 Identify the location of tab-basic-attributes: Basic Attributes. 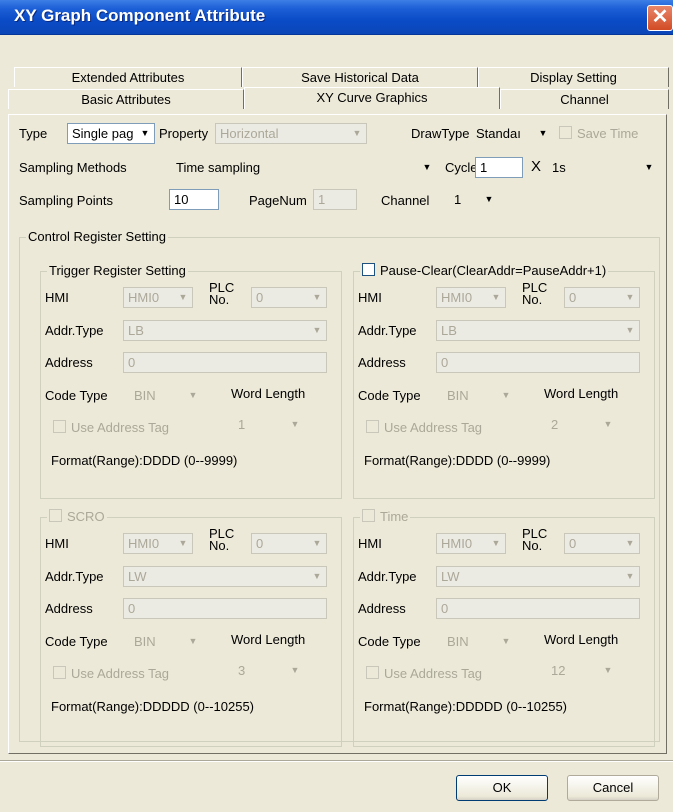
(126, 99).